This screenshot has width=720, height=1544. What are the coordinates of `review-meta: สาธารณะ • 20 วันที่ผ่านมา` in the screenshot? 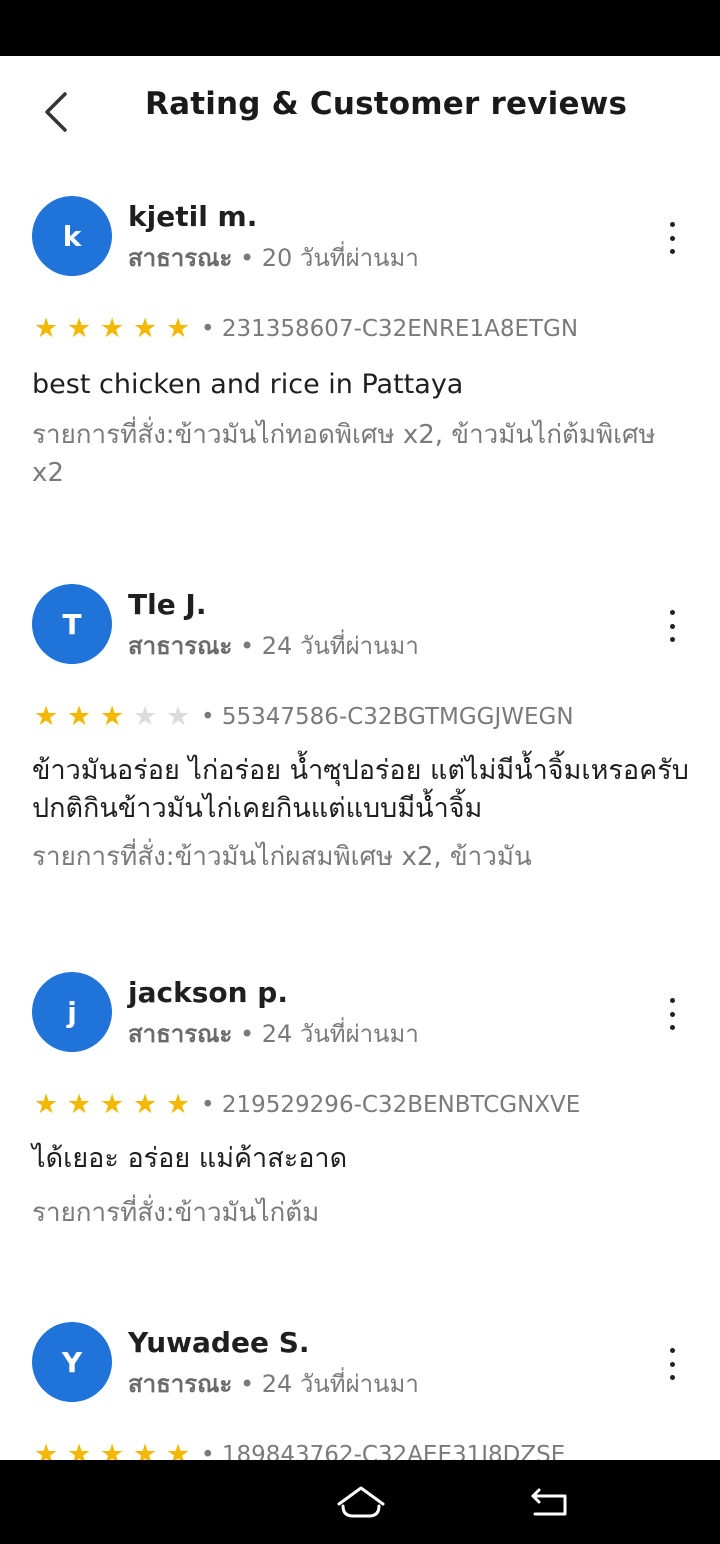 It's located at (273, 257).